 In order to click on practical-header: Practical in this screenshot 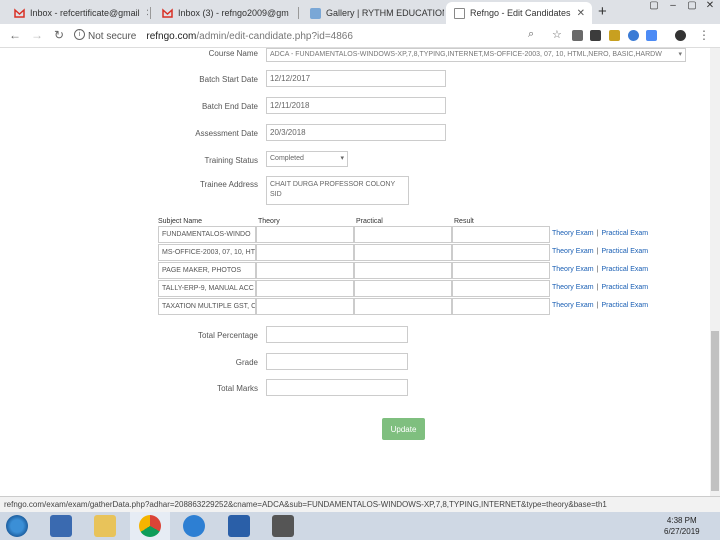, I will do `click(369, 221)`.